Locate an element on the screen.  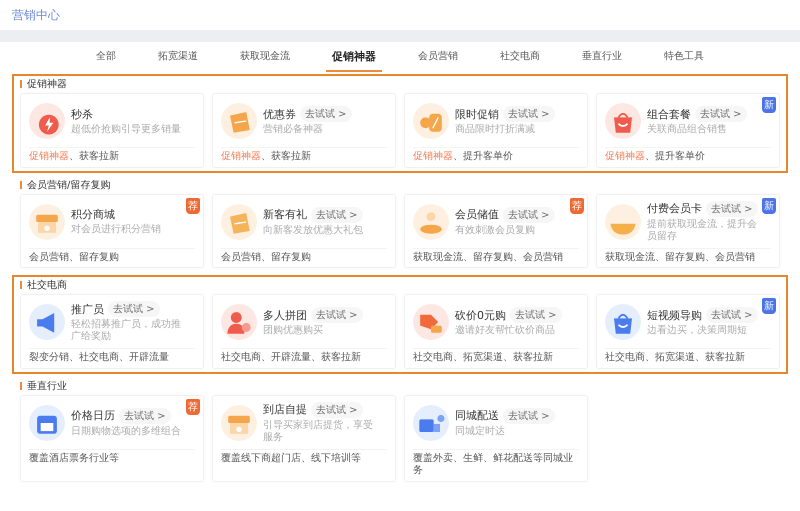
tool-description: 关联商品组合销售 is located at coordinates (687, 130).